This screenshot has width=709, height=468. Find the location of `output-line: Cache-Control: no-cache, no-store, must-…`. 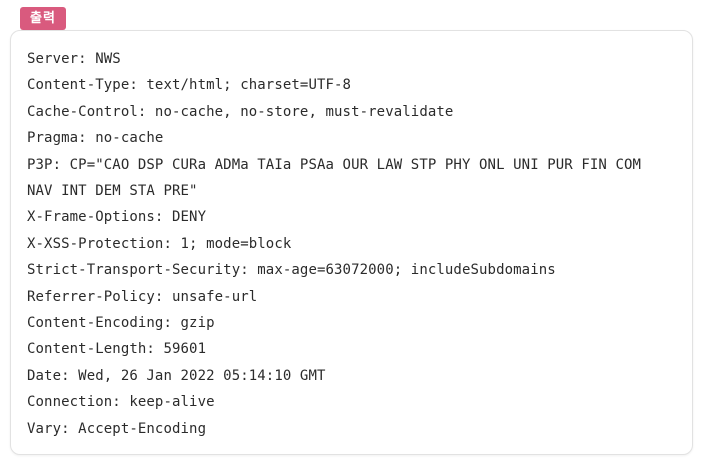

output-line: Cache-Control: no-cache, no-store, must-… is located at coordinates (240, 111).